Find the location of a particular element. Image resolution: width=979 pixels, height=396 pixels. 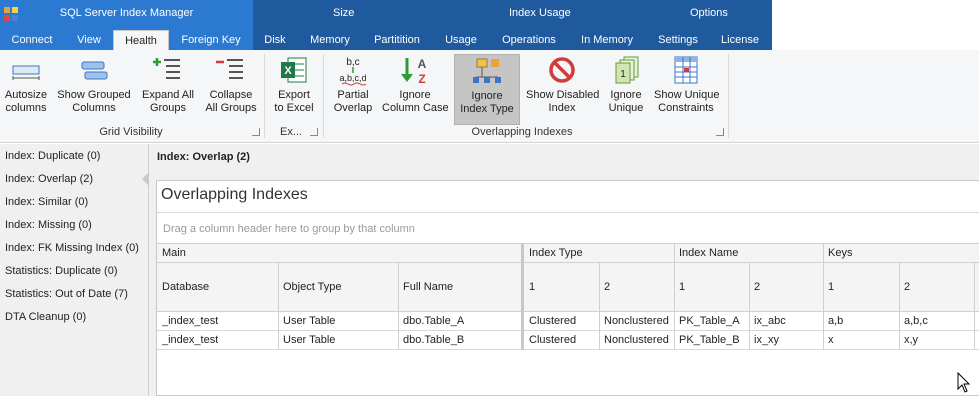

collapse-label: Collapse is located at coordinates (231, 95).